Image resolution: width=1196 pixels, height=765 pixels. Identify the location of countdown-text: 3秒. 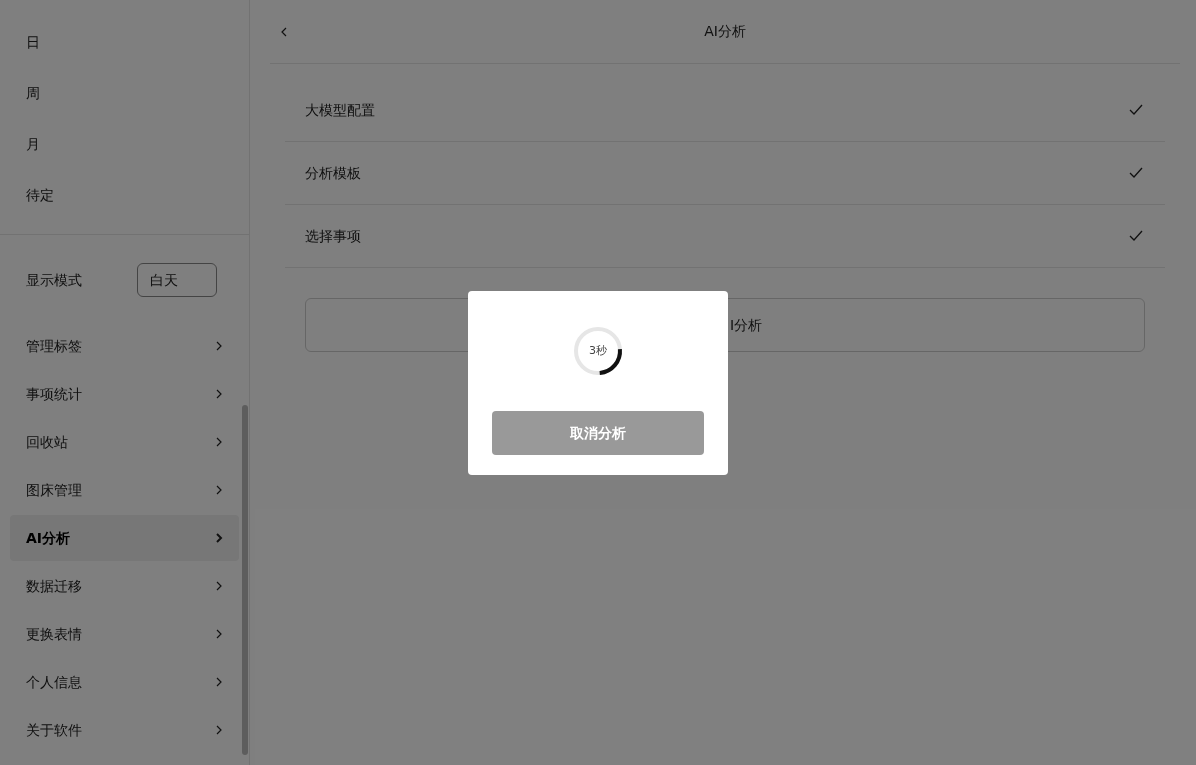
(598, 350).